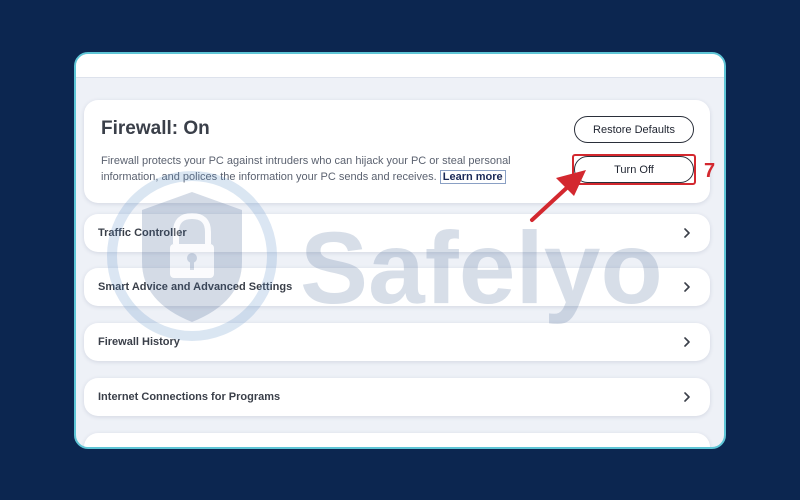  I want to click on settings-row-label: Smart Advice and Advanced Settings, so click(195, 287).